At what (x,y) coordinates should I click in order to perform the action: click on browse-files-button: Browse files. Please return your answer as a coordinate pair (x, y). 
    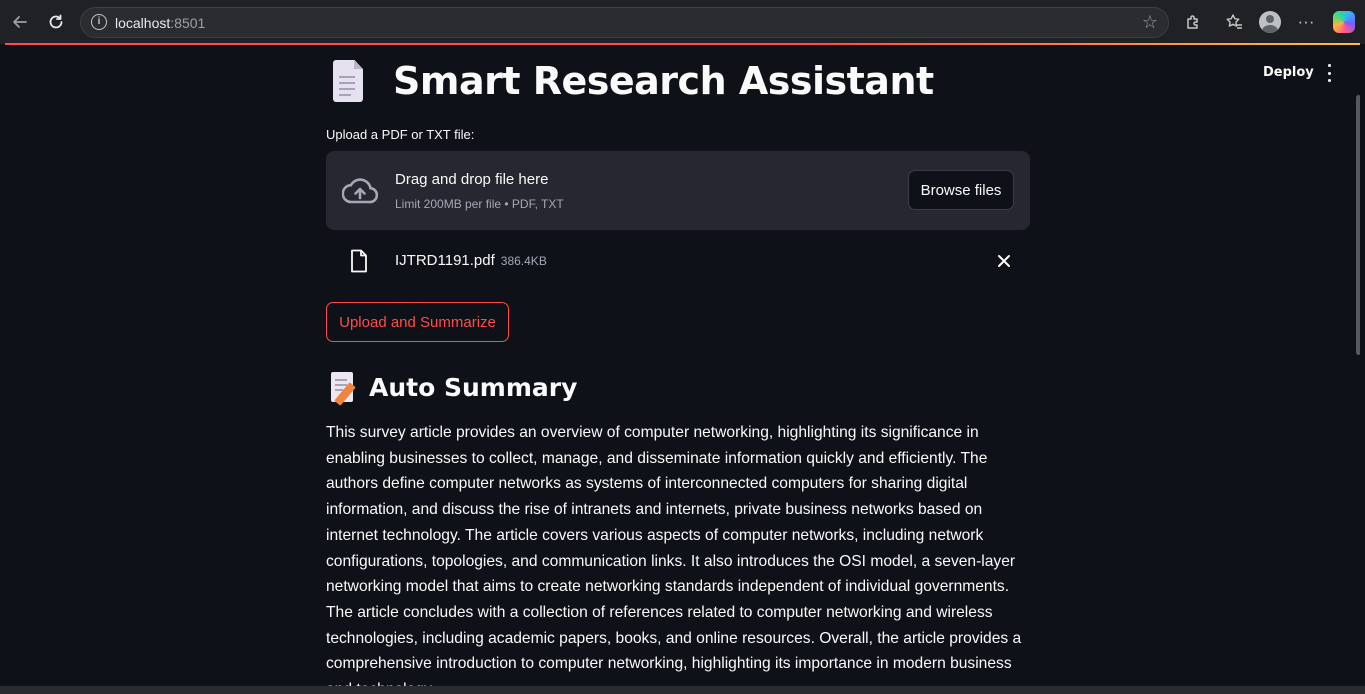
    Looking at the image, I should click on (961, 190).